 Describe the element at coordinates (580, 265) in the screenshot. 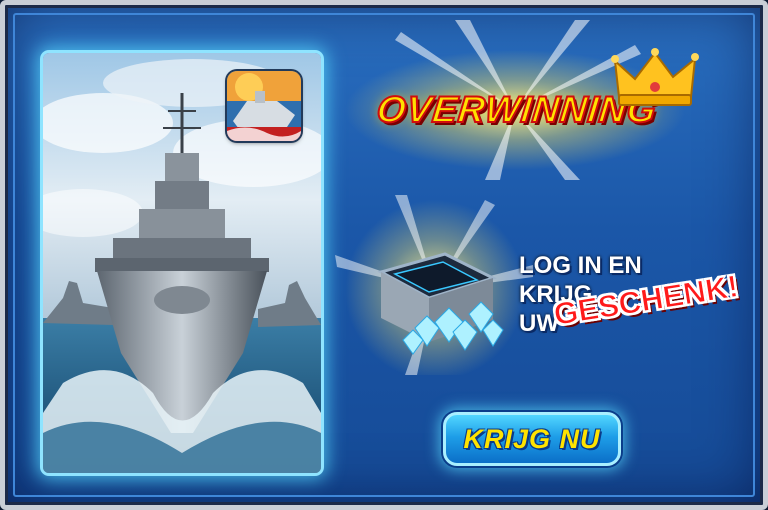

I see `message-line-1: LOG IN EN` at that location.